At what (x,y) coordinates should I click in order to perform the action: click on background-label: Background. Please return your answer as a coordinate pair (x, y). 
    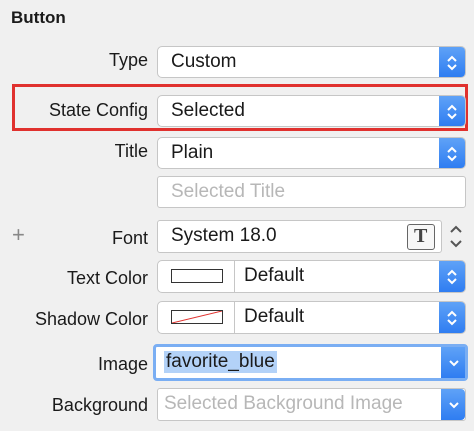
    Looking at the image, I should click on (99, 405).